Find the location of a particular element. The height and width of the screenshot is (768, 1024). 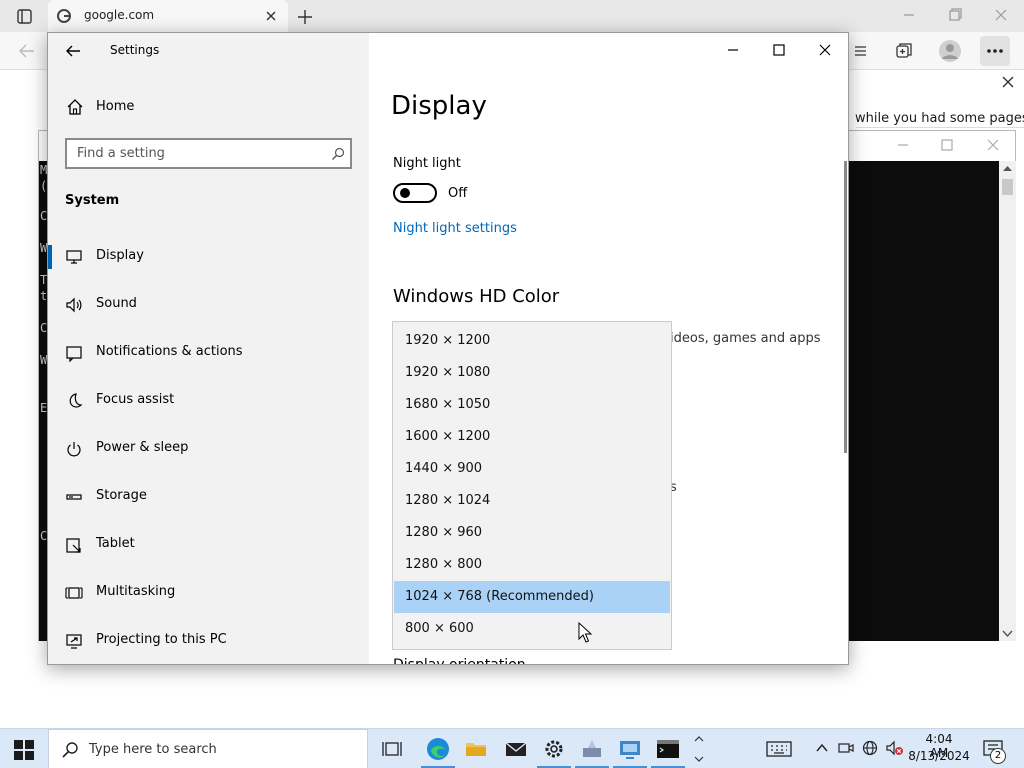

settings-title: Settings is located at coordinates (135, 50).